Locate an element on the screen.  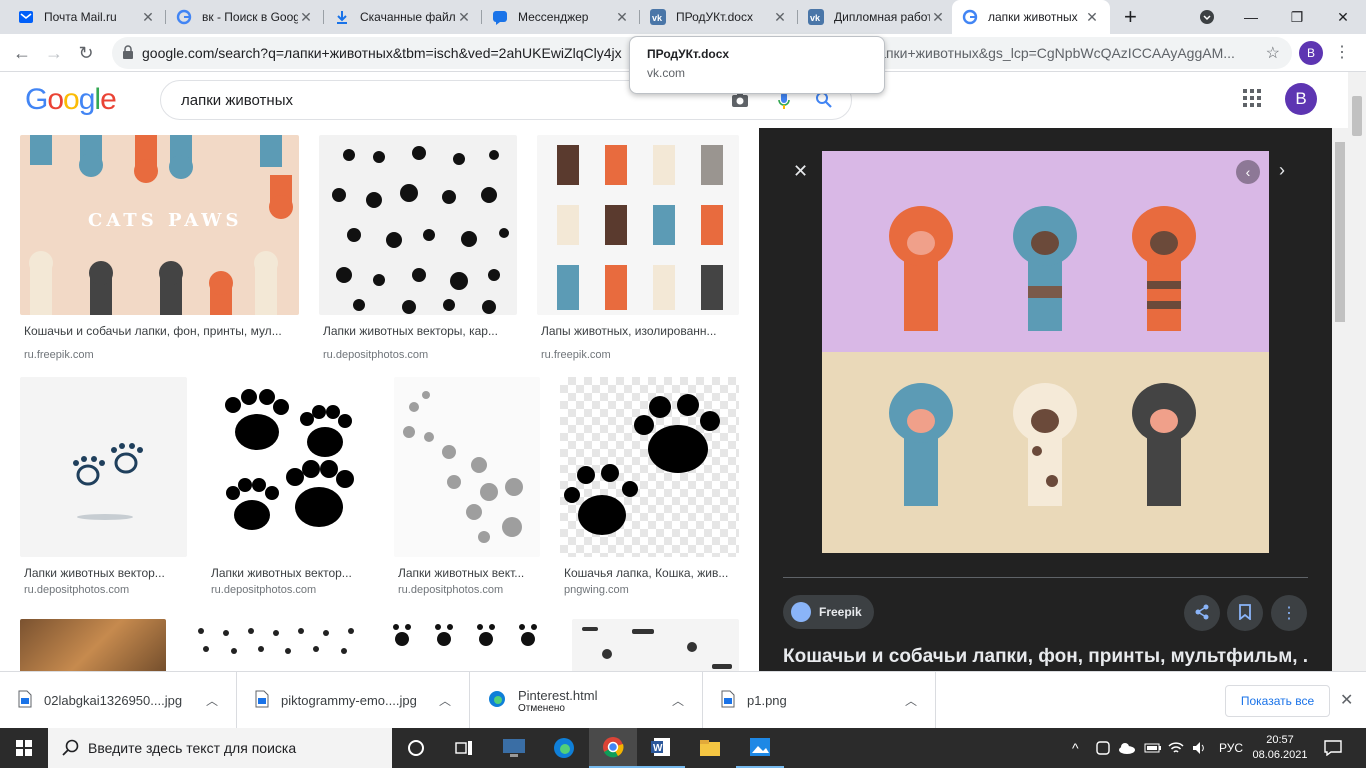
account-avatar: B is located at coordinates (1301, 99).